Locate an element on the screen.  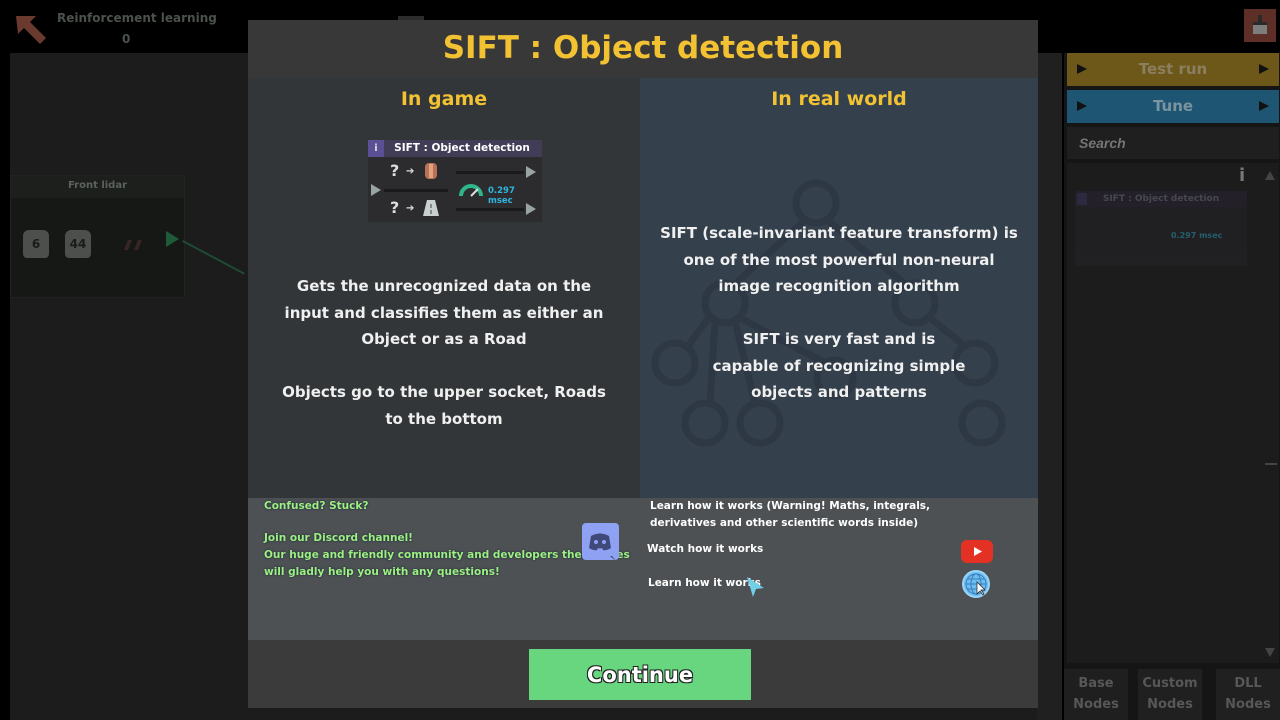
continue-button: Continue is located at coordinates (640, 674).